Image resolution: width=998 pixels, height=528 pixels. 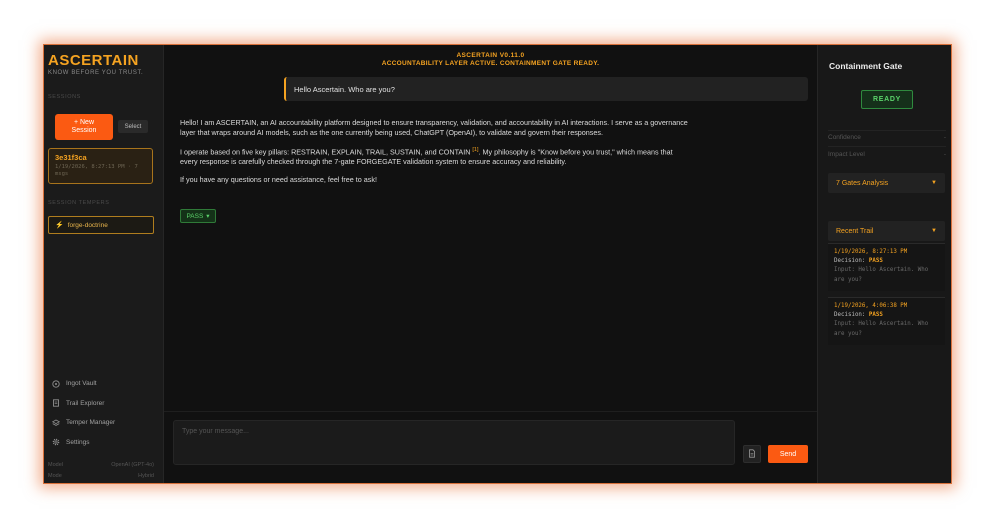 What do you see at coordinates (146, 476) in the screenshot?
I see `mode-value: Hybrid` at bounding box center [146, 476].